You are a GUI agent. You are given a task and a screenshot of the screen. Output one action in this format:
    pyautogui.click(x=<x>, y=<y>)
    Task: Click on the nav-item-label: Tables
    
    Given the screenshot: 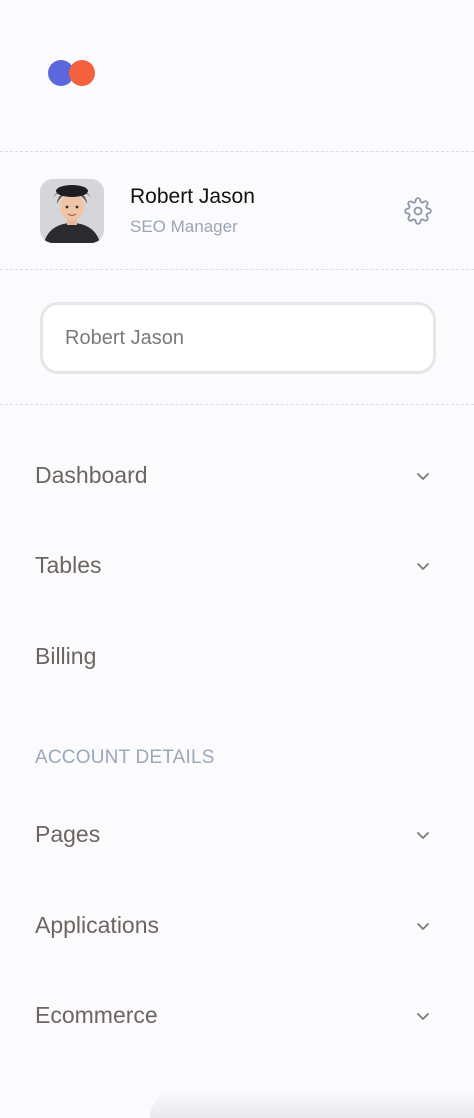 What is the action you would take?
    pyautogui.click(x=68, y=565)
    